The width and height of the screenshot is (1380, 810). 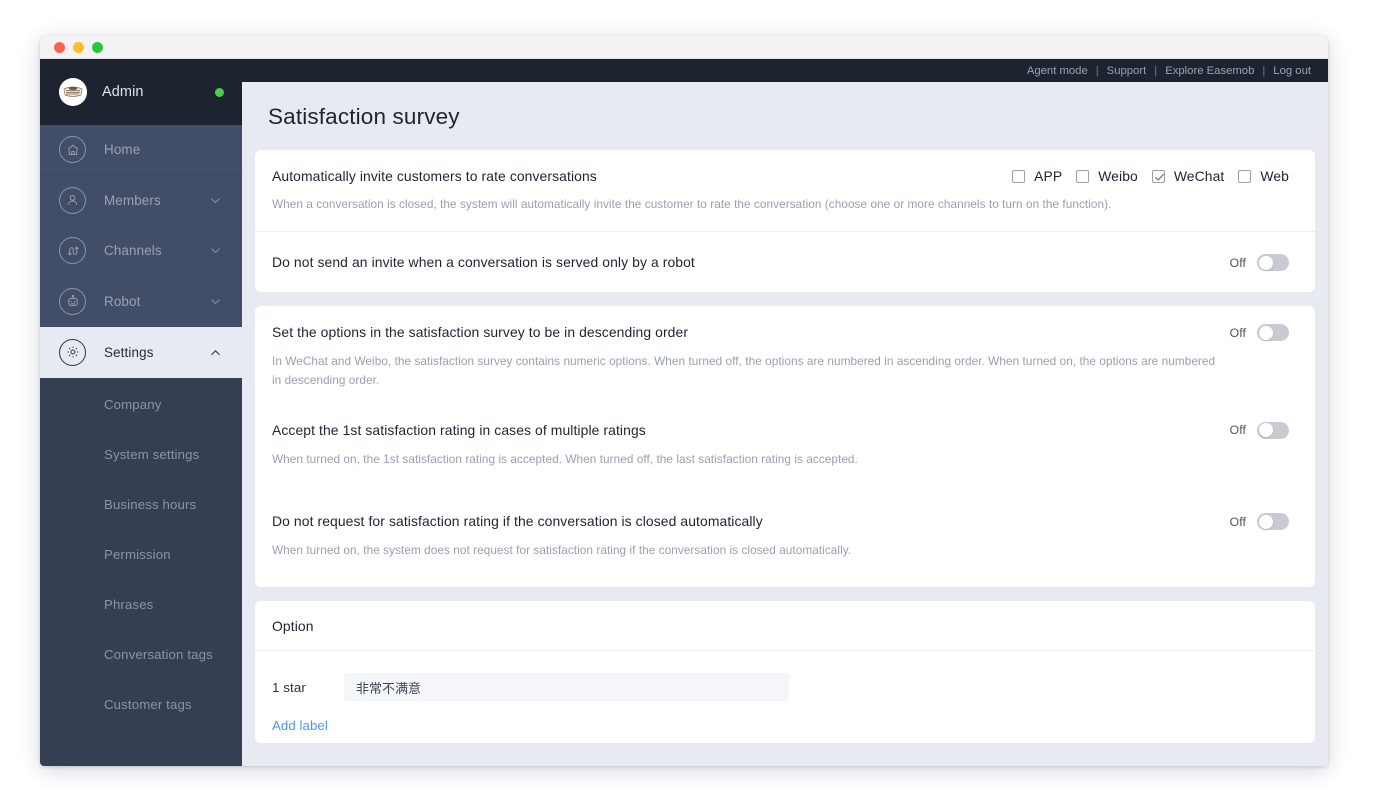 I want to click on checkbox-label: WeChat, so click(x=1199, y=176).